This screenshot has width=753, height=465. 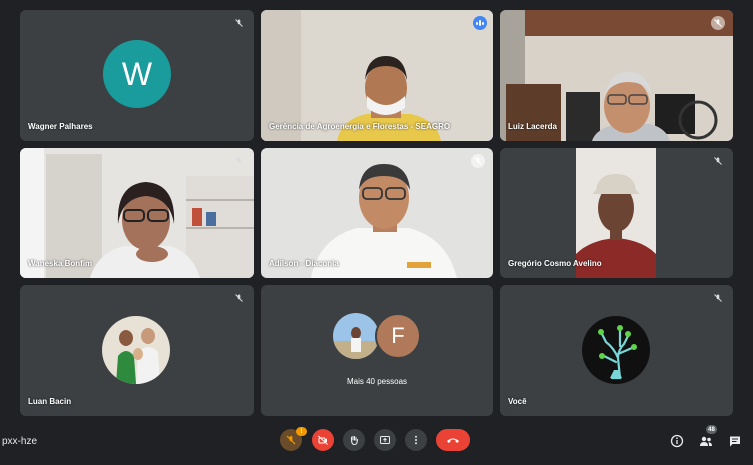 What do you see at coordinates (291, 440) in the screenshot?
I see `mic-off-icon` at bounding box center [291, 440].